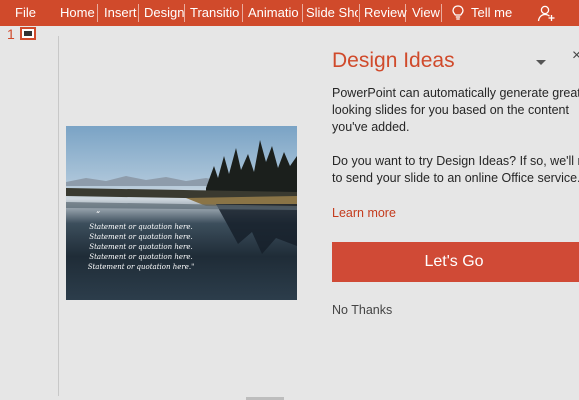 This screenshot has height=400, width=579. I want to click on tab-insert: Insert, so click(120, 13).